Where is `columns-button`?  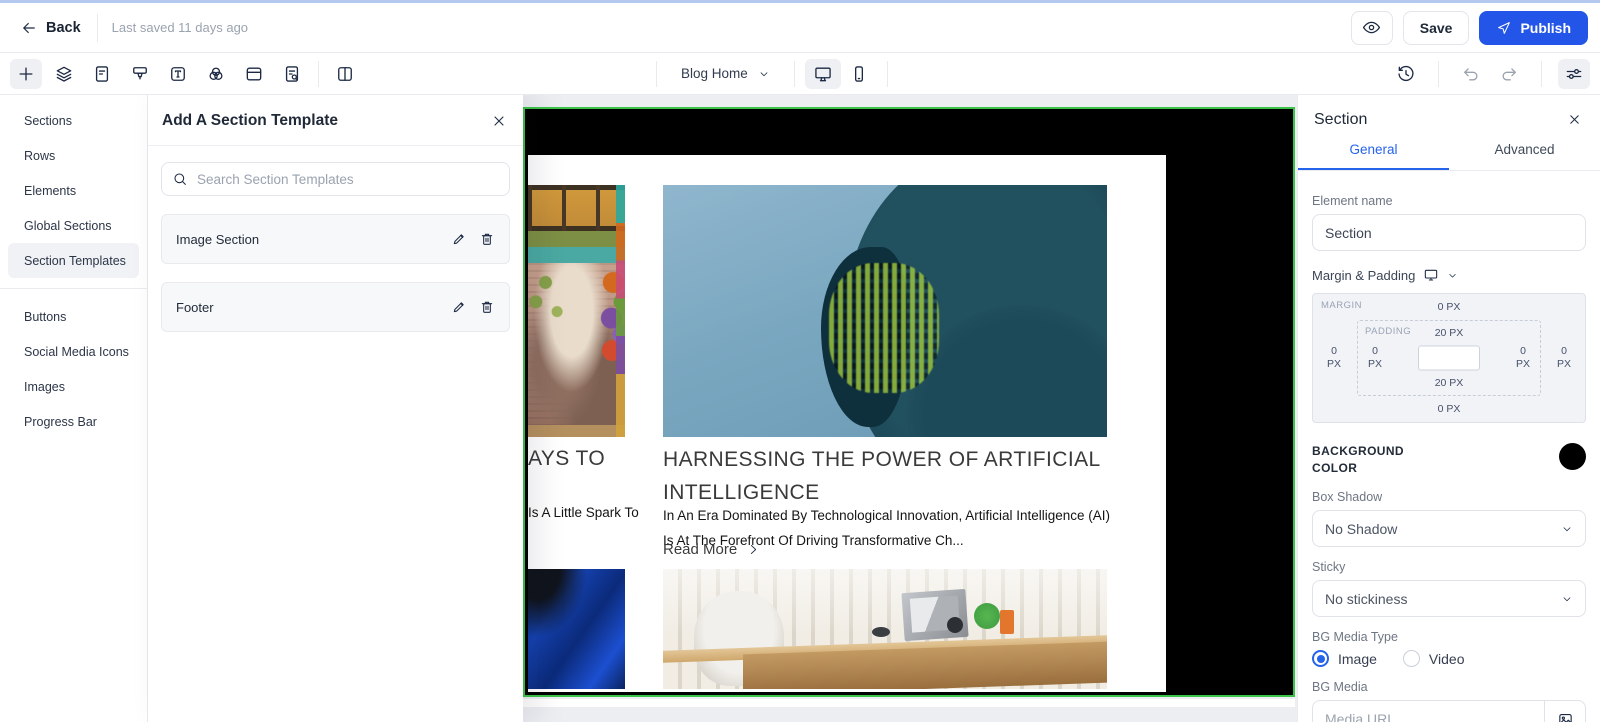
columns-button is located at coordinates (345, 74).